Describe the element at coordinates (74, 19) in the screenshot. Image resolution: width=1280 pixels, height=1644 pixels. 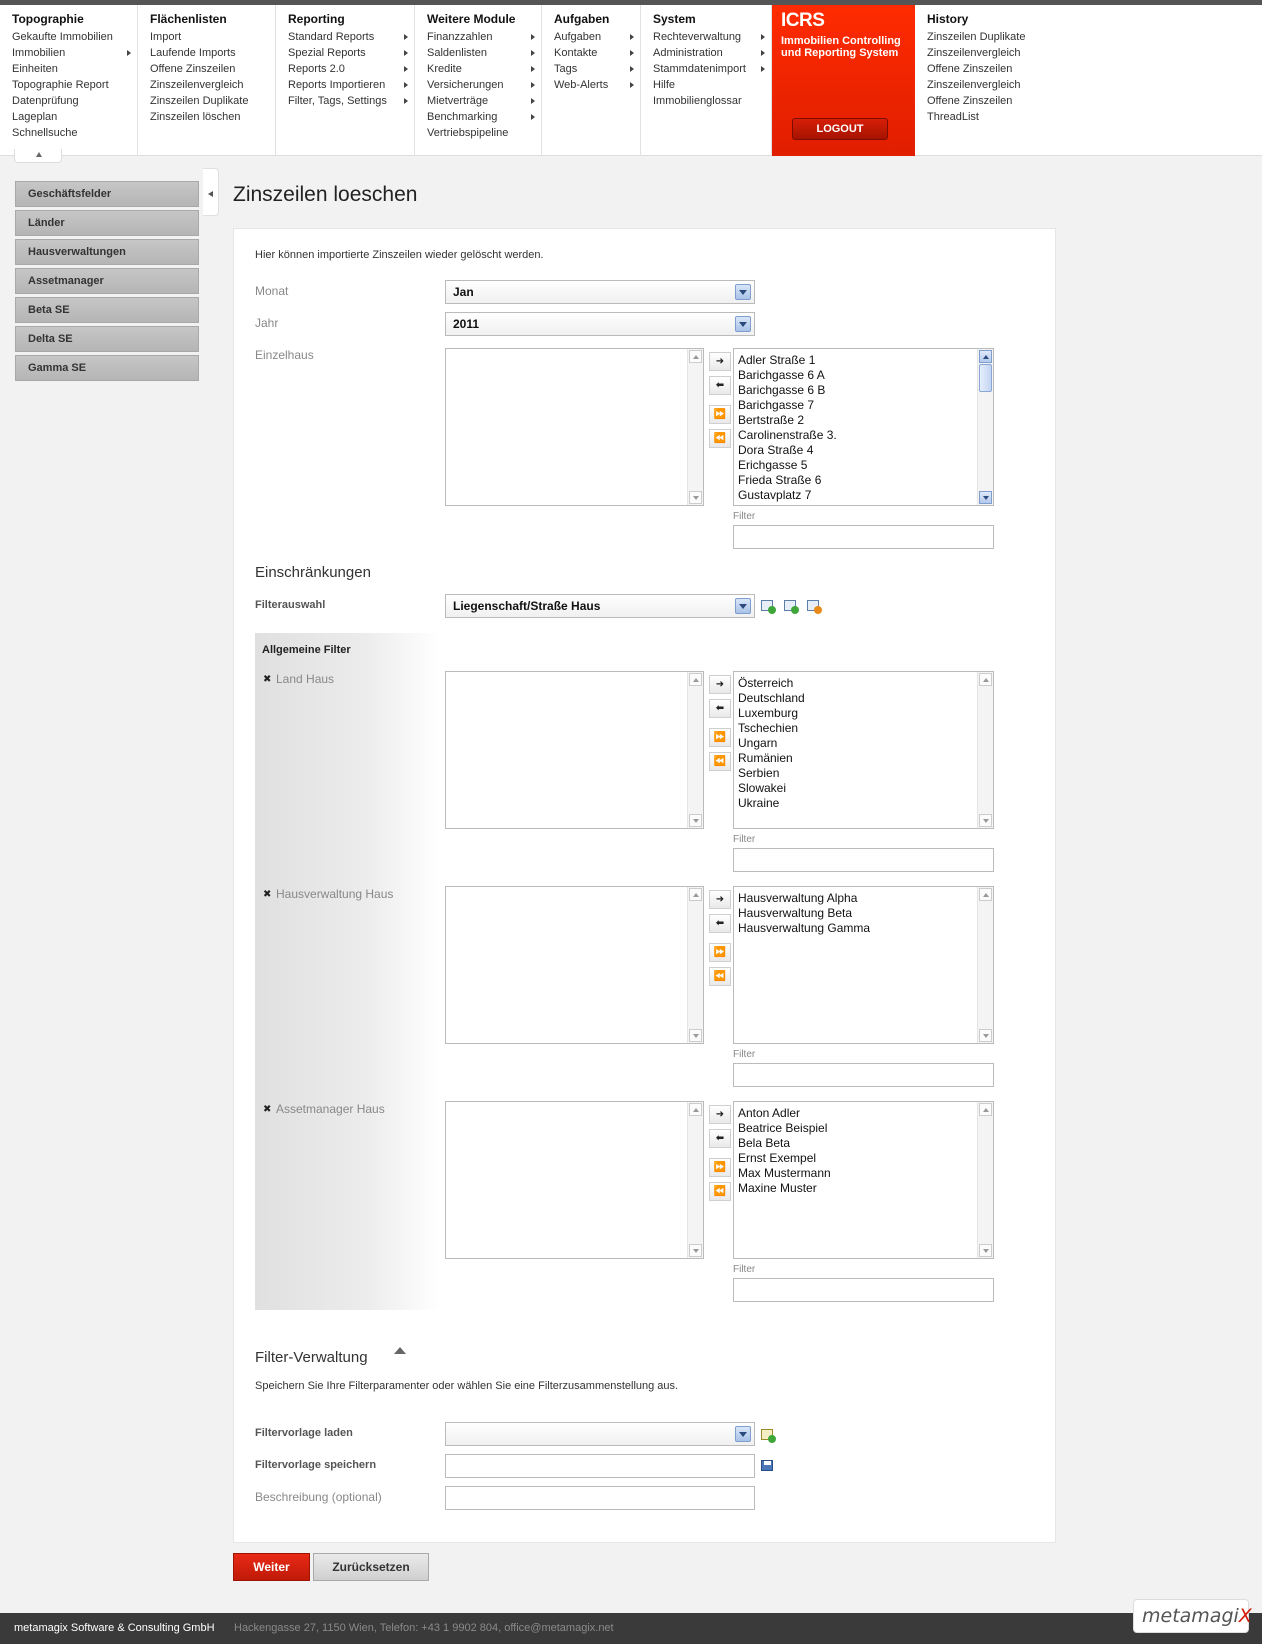
I see `nav-column-title: Topographie` at that location.